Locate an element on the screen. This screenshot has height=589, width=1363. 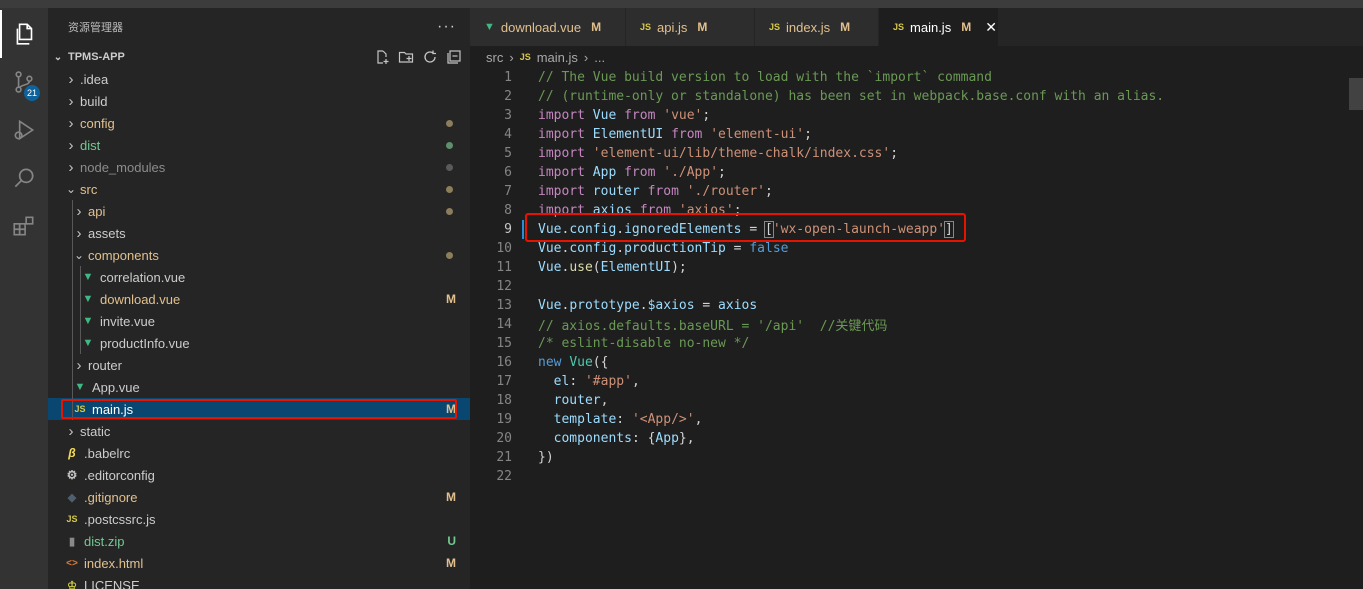
code-text: Vue.prototype.$axios = axios is located at coordinates (647, 305).